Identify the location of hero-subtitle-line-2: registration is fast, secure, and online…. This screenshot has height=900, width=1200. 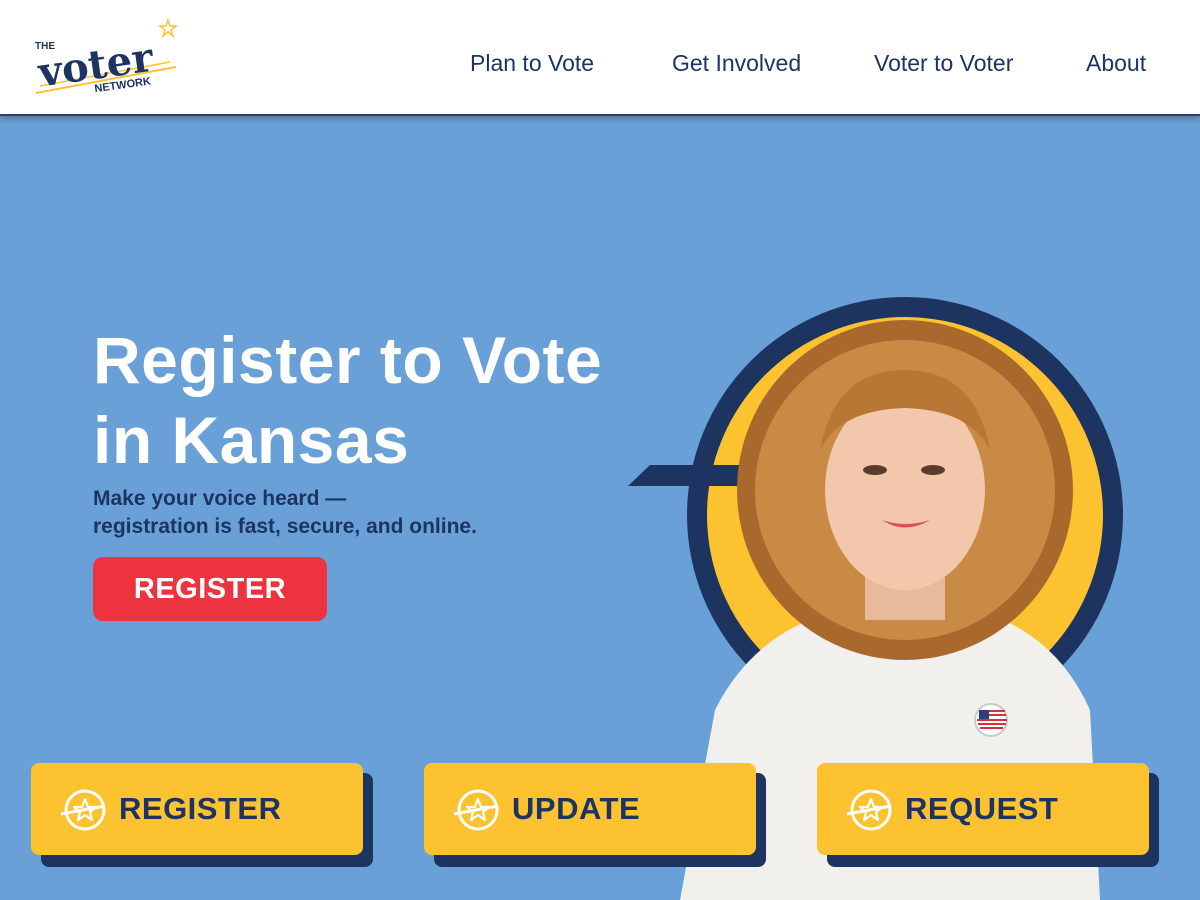
(285, 526).